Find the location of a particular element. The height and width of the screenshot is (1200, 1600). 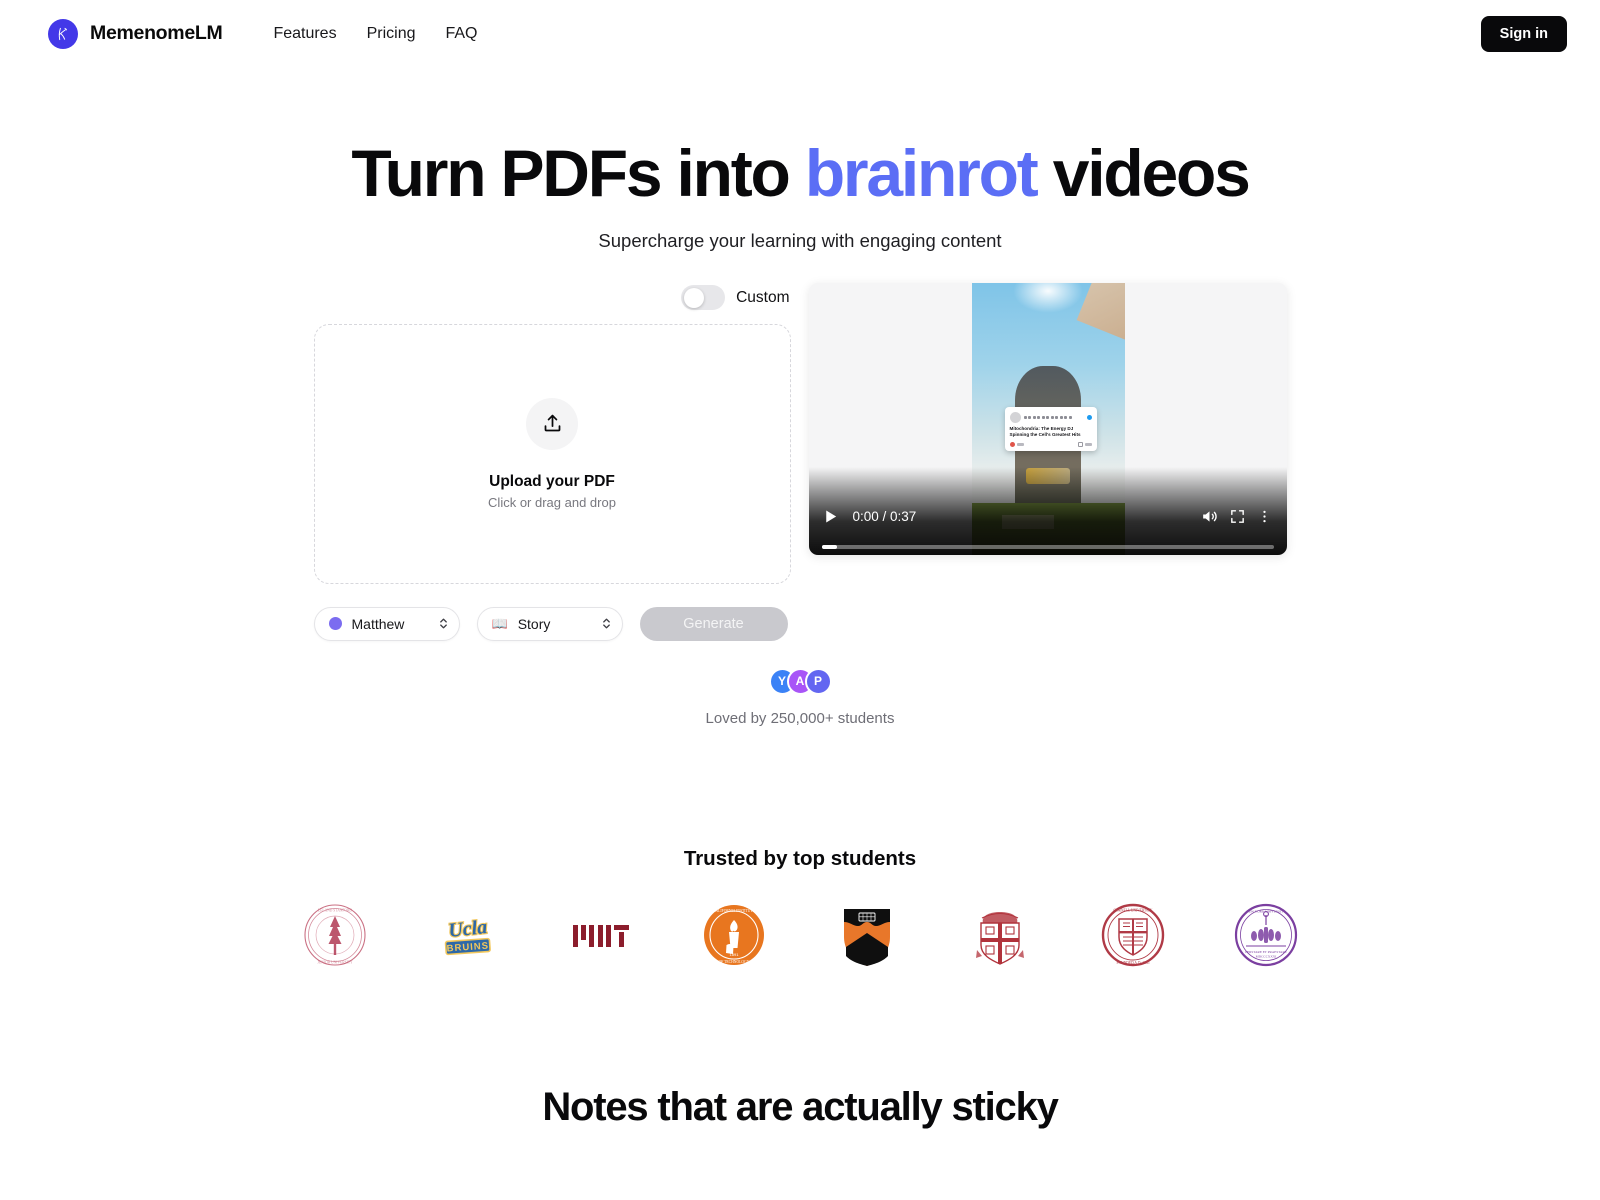

like-count-placeholder is located at coordinates (1020, 444).